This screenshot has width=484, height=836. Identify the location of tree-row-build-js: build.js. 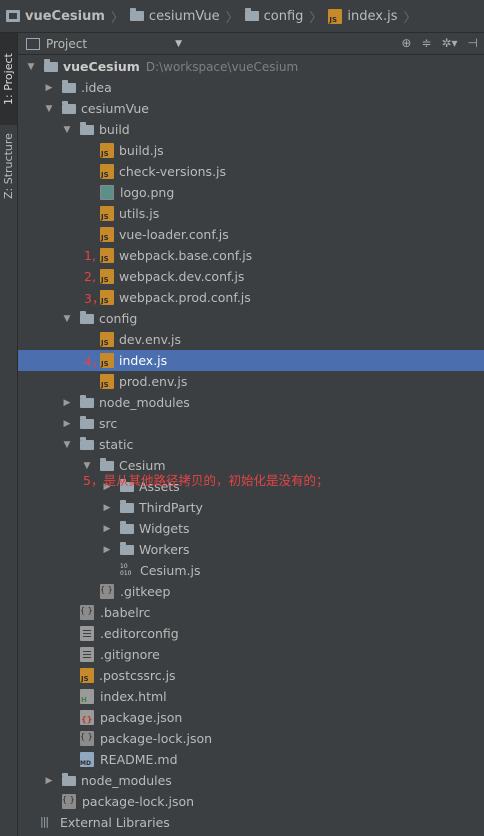
(251, 150).